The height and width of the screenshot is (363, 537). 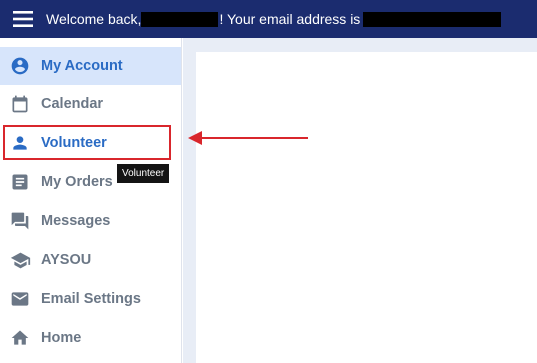 I want to click on email-prefix: ! Your email address is, so click(x=290, y=19).